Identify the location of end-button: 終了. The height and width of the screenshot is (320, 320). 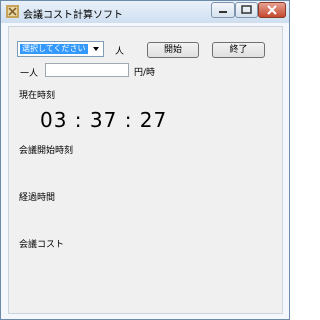
(238, 50).